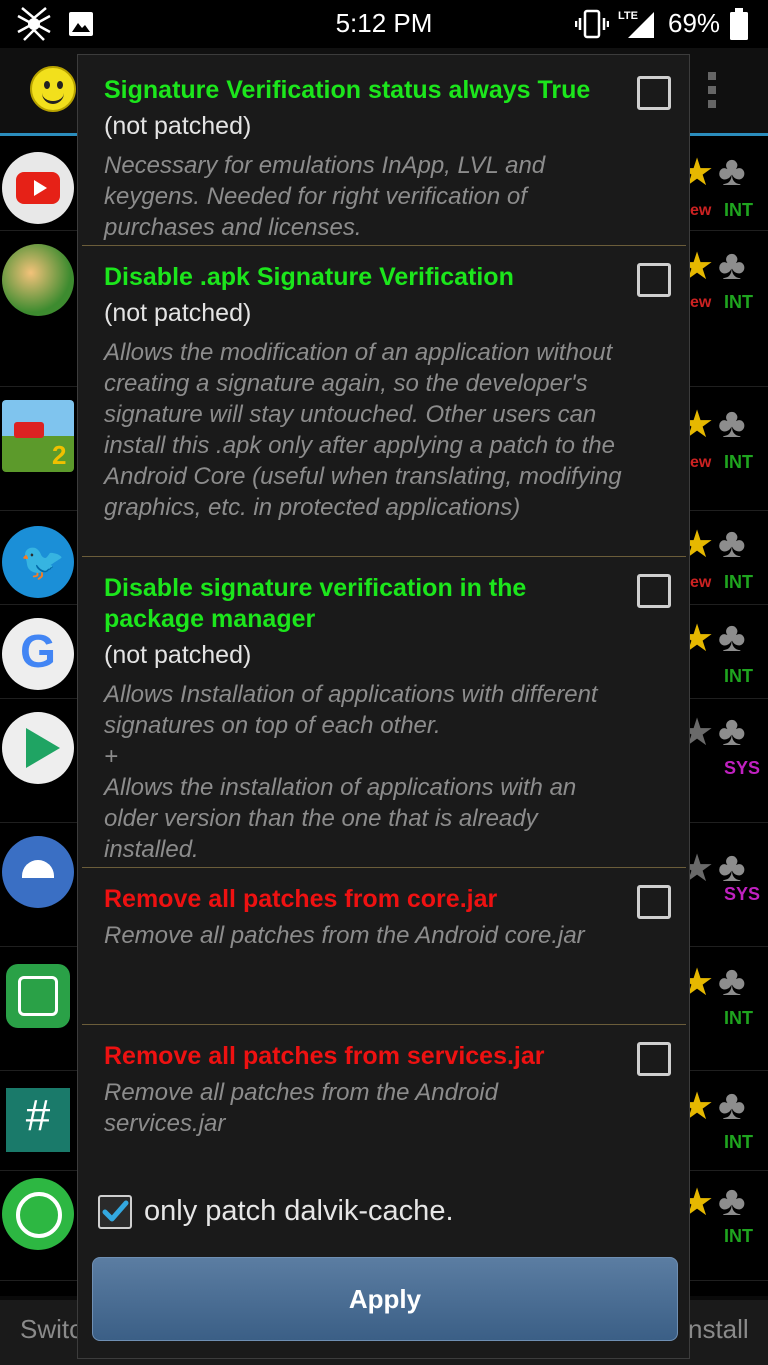 This screenshot has width=768, height=1365. Describe the element at coordinates (38, 1120) in the screenshot. I see `hashtag-icon: #` at that location.